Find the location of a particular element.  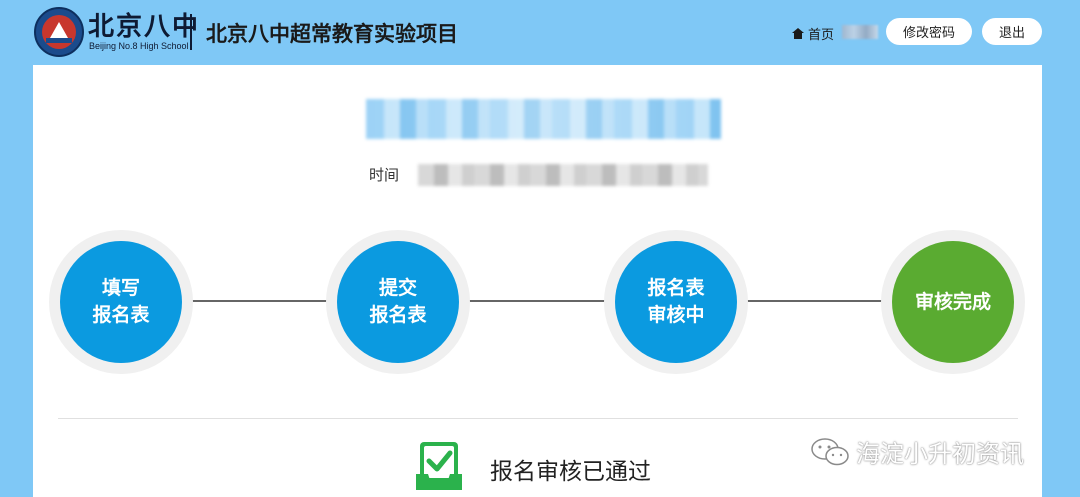

step-under-review: 报名表 审核中 is located at coordinates (676, 302).